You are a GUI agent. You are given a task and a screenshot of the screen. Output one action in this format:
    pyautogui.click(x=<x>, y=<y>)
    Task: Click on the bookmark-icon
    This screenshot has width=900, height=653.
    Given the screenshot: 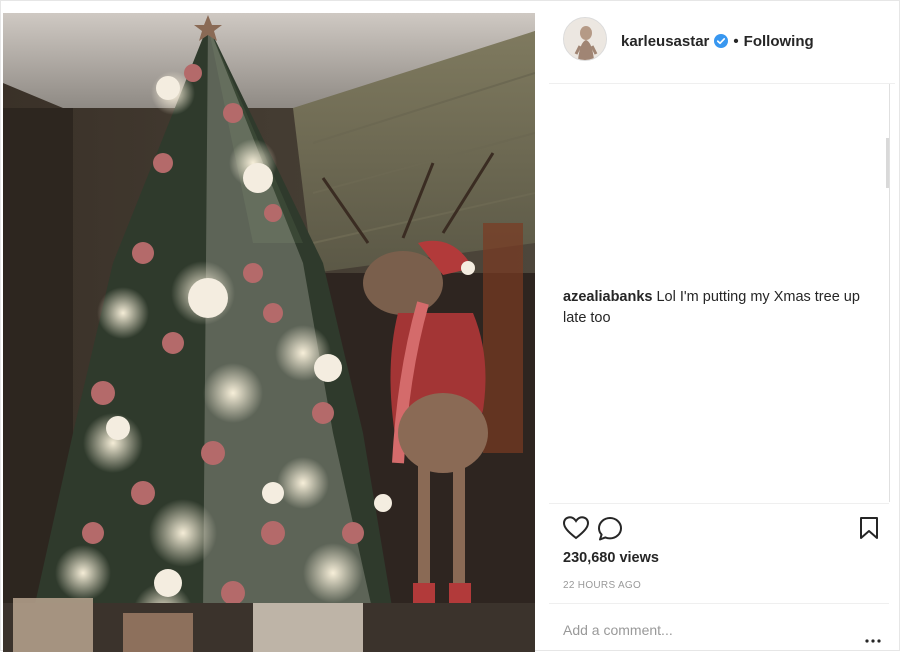 What is the action you would take?
    pyautogui.click(x=869, y=530)
    